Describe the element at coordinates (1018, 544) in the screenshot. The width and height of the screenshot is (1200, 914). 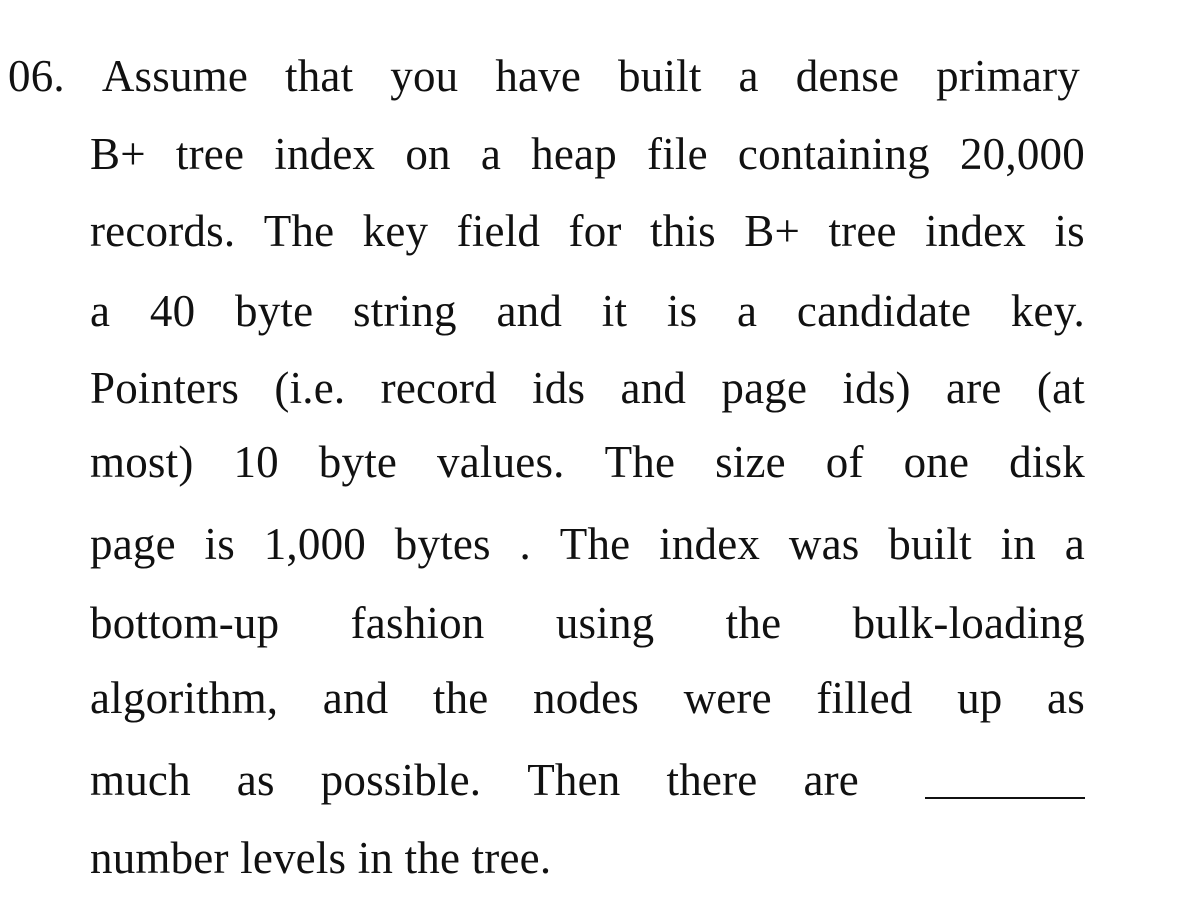
I see `word: in` at that location.